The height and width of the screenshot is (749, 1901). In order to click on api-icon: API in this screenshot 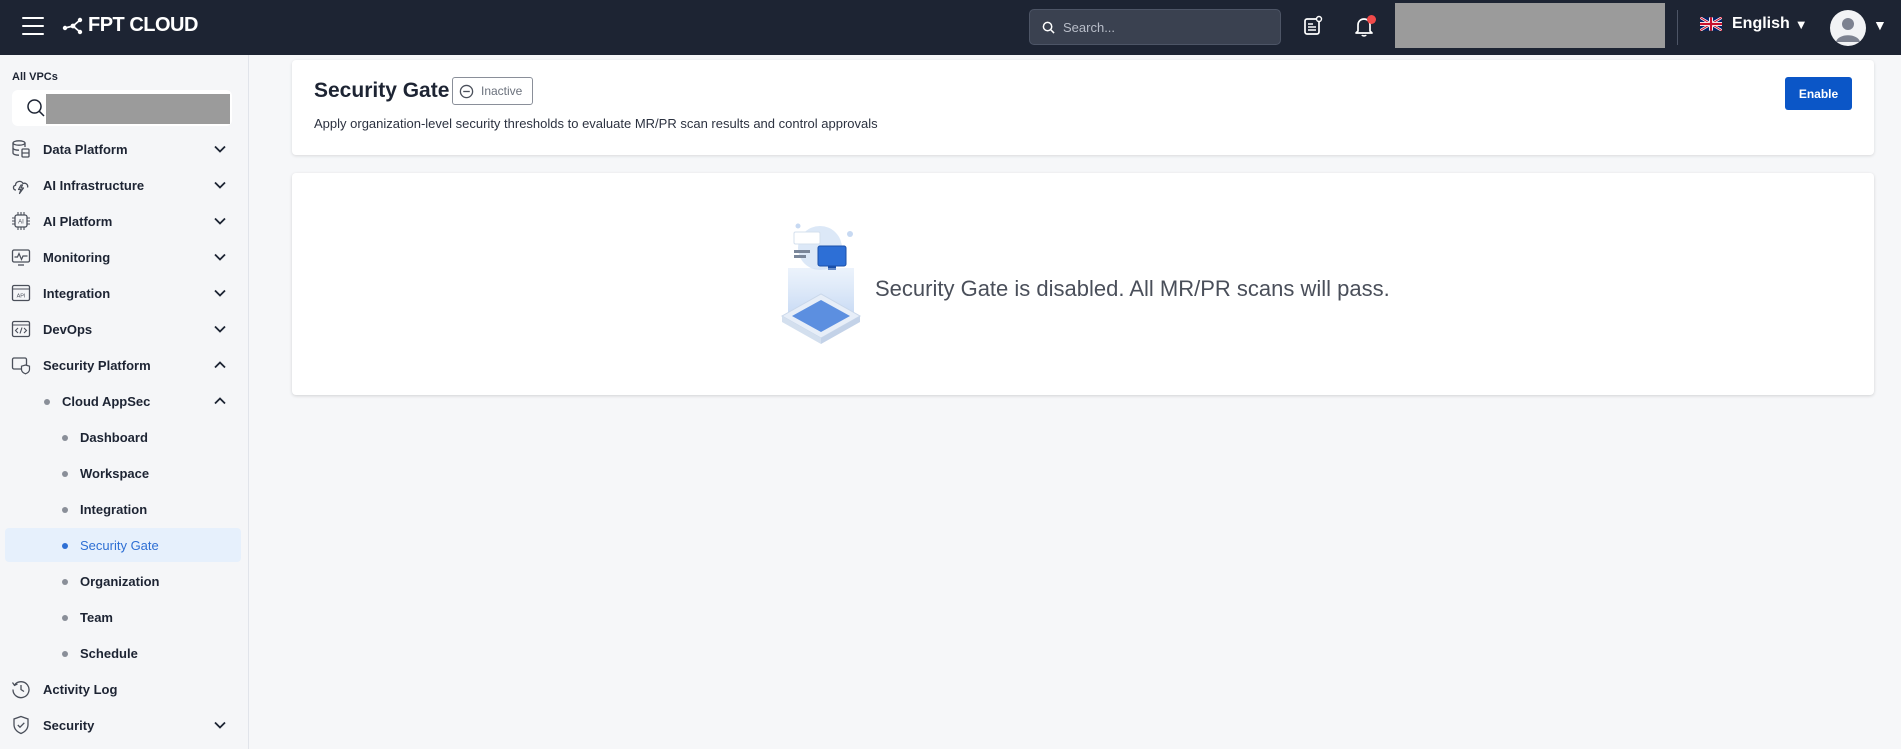, I will do `click(21, 293)`.